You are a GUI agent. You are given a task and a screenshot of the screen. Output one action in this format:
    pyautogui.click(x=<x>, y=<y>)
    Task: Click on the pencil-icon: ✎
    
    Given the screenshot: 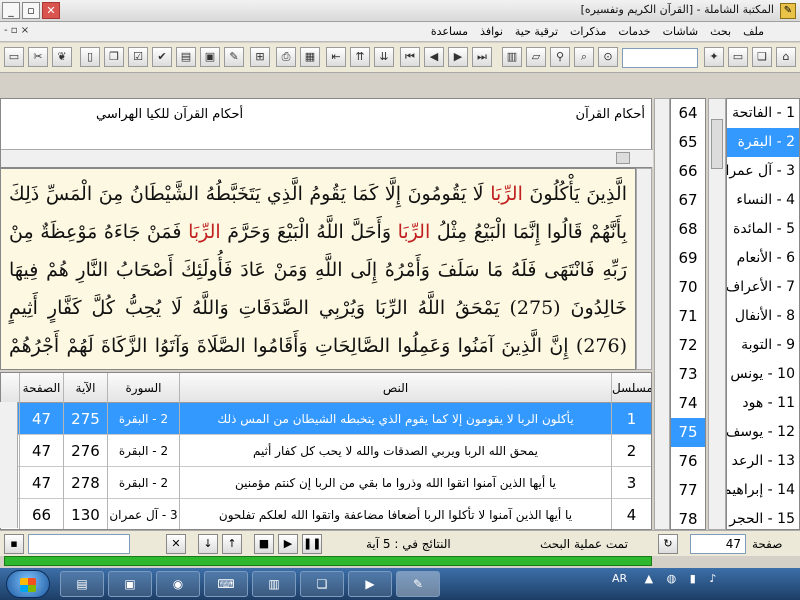 What is the action you would take?
    pyautogui.click(x=234, y=57)
    